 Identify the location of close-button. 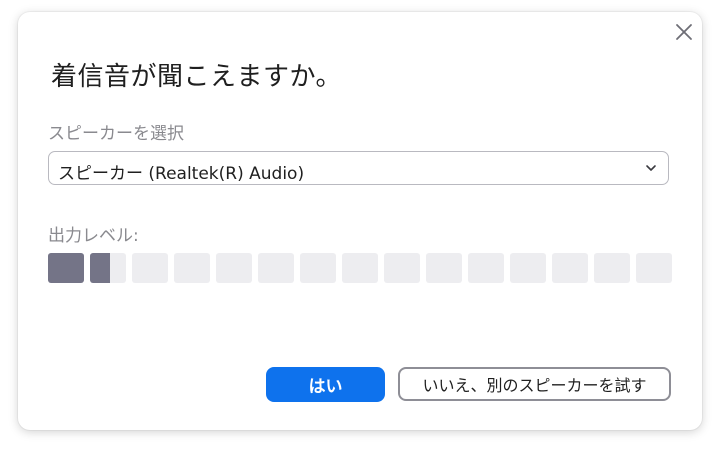
(684, 32).